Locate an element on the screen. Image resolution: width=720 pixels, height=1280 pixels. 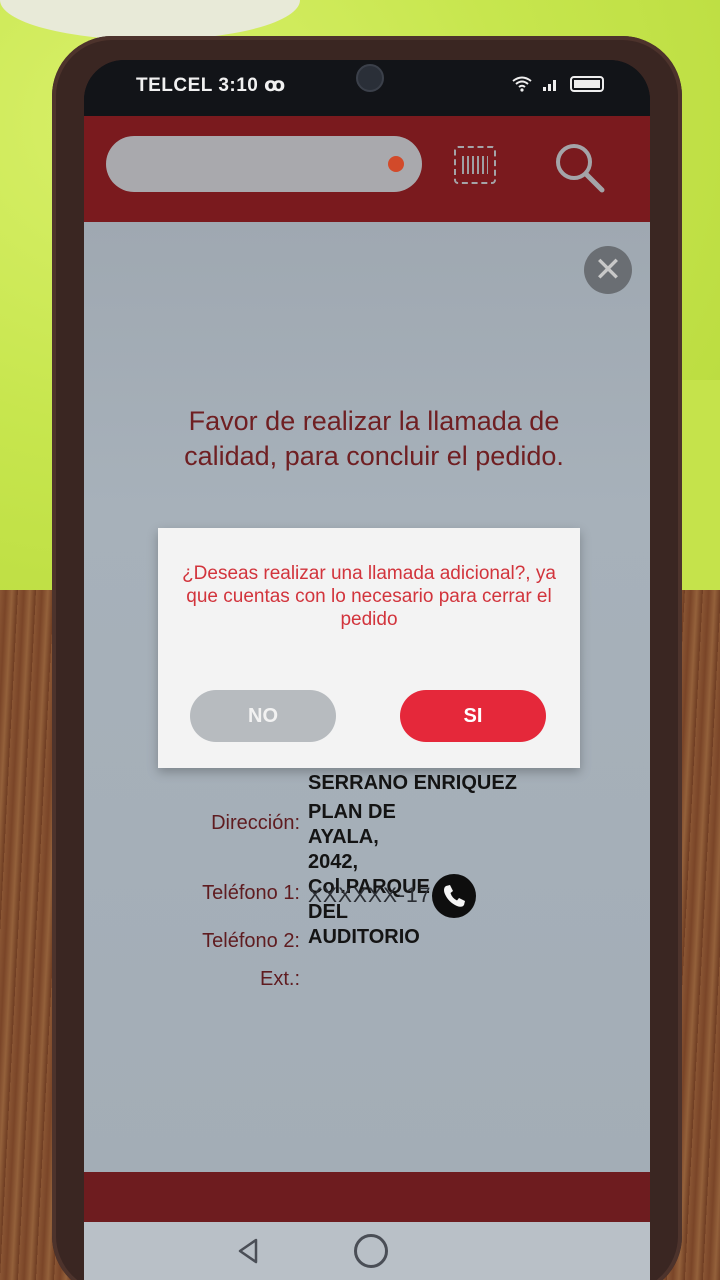
barcode-scan-icon is located at coordinates (475, 165).